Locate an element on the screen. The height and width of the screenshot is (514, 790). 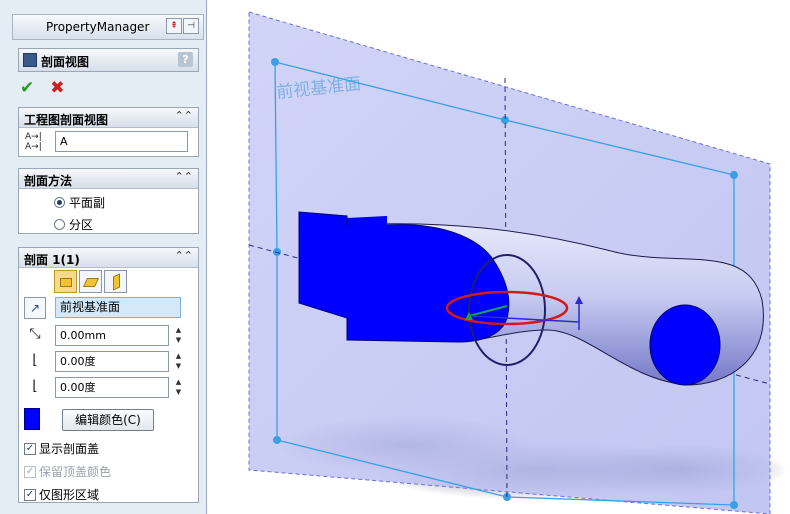
drawing-section-view-group: 工程图剖面视图 ⌃⌃ A→| A→| is located at coordinates (108, 132).